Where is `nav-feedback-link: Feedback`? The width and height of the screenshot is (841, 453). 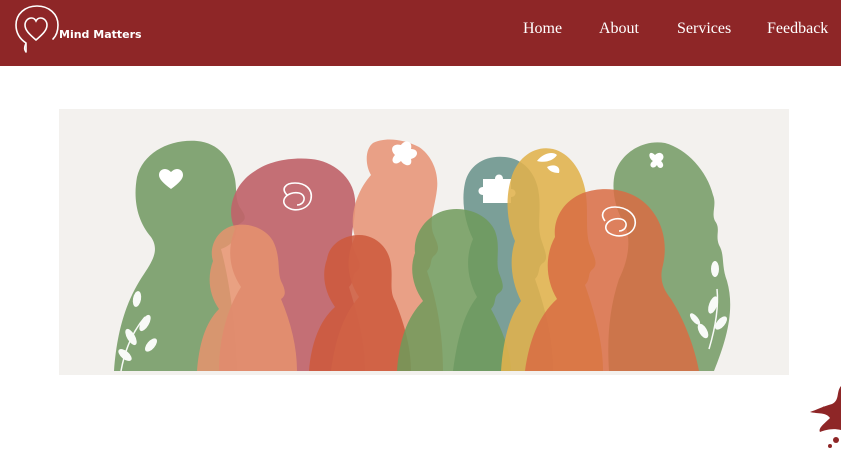
nav-feedback-link: Feedback is located at coordinates (797, 29).